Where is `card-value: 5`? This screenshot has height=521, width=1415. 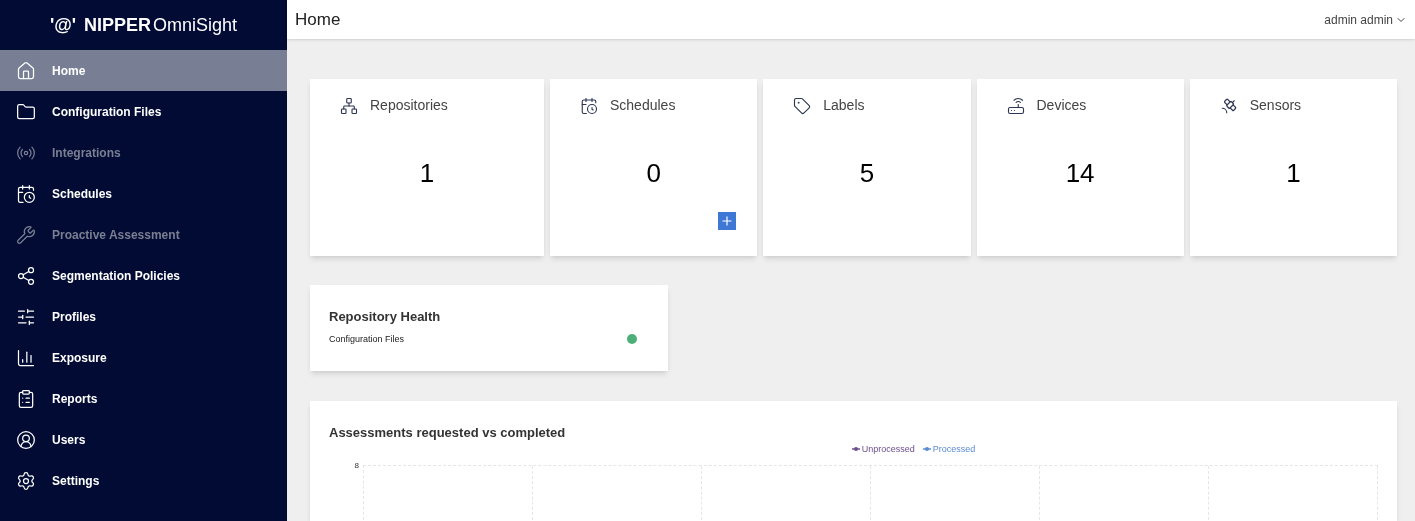
card-value: 5 is located at coordinates (867, 173).